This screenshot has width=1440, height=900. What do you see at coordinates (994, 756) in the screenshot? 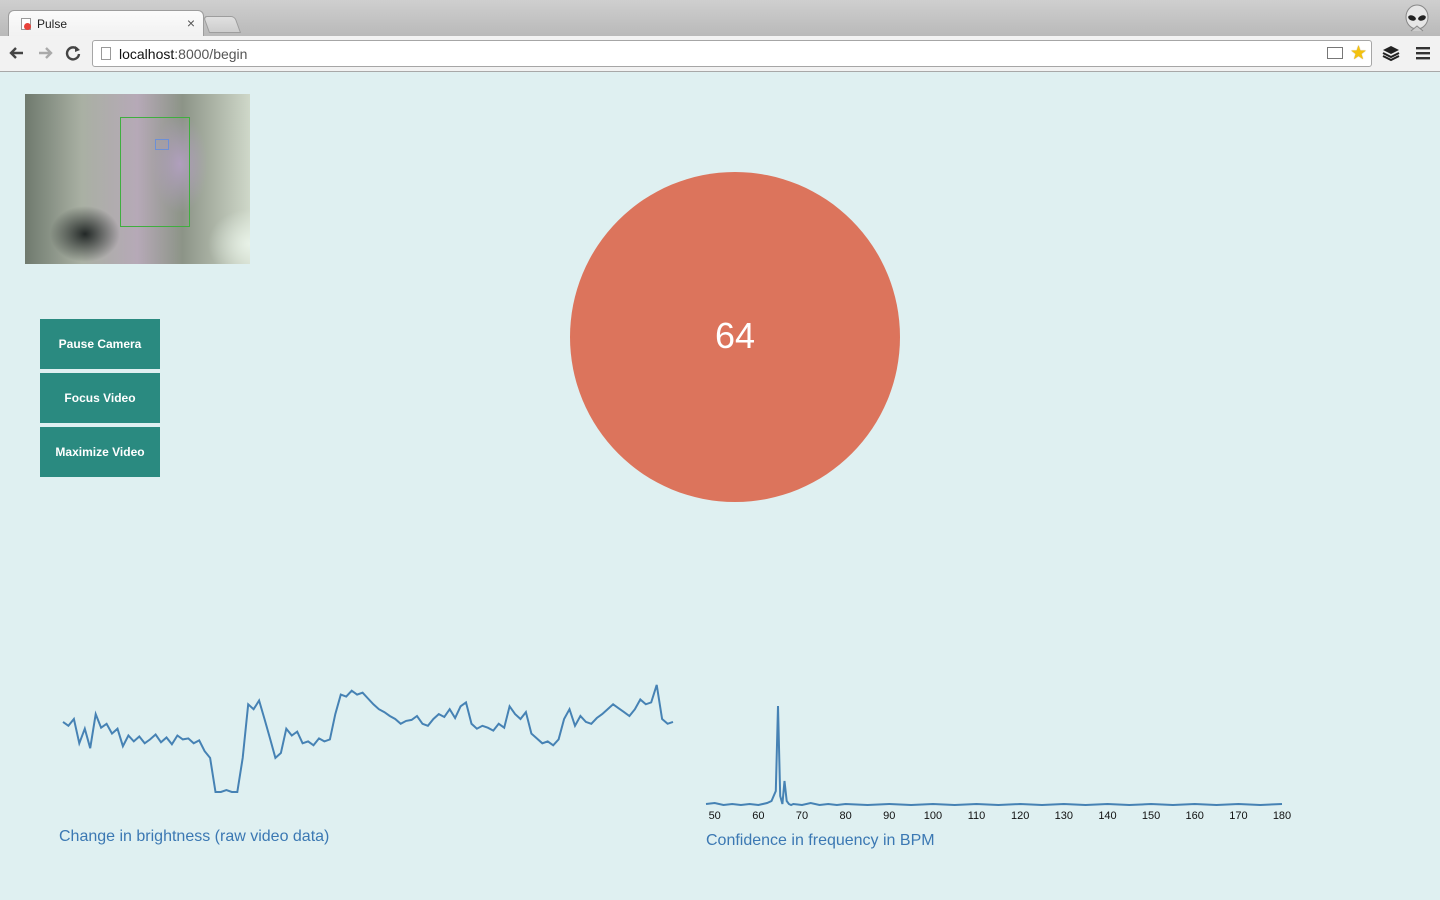
I see `confidence-series-line` at bounding box center [994, 756].